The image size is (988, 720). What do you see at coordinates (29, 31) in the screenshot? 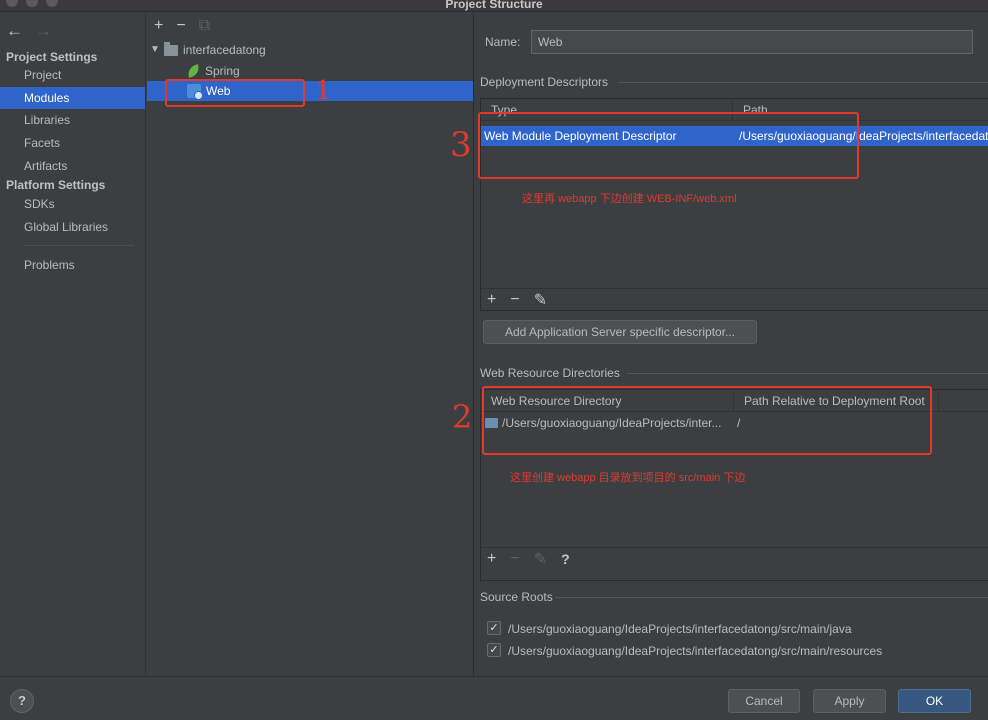
I see `nav-arrows: ← →` at bounding box center [29, 31].